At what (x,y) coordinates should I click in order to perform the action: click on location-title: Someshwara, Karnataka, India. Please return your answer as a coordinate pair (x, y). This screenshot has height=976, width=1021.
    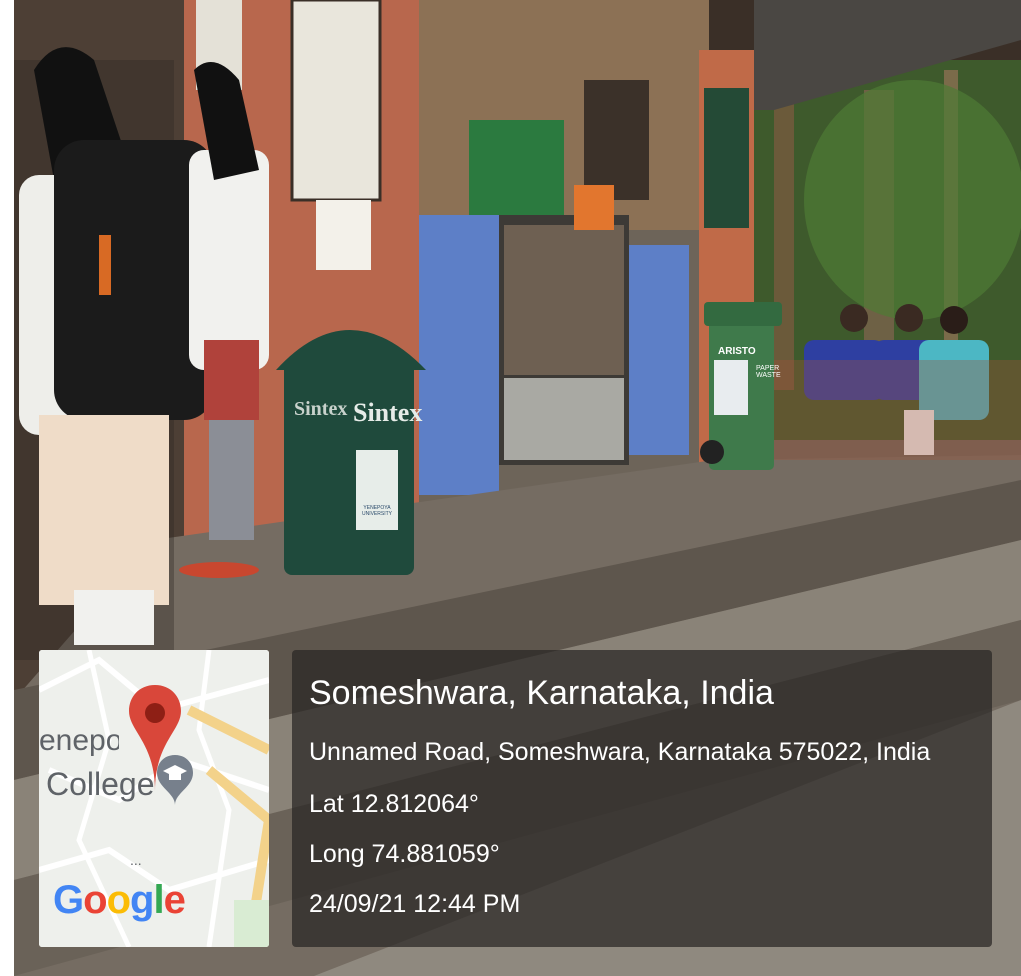
    Looking at the image, I should click on (541, 693).